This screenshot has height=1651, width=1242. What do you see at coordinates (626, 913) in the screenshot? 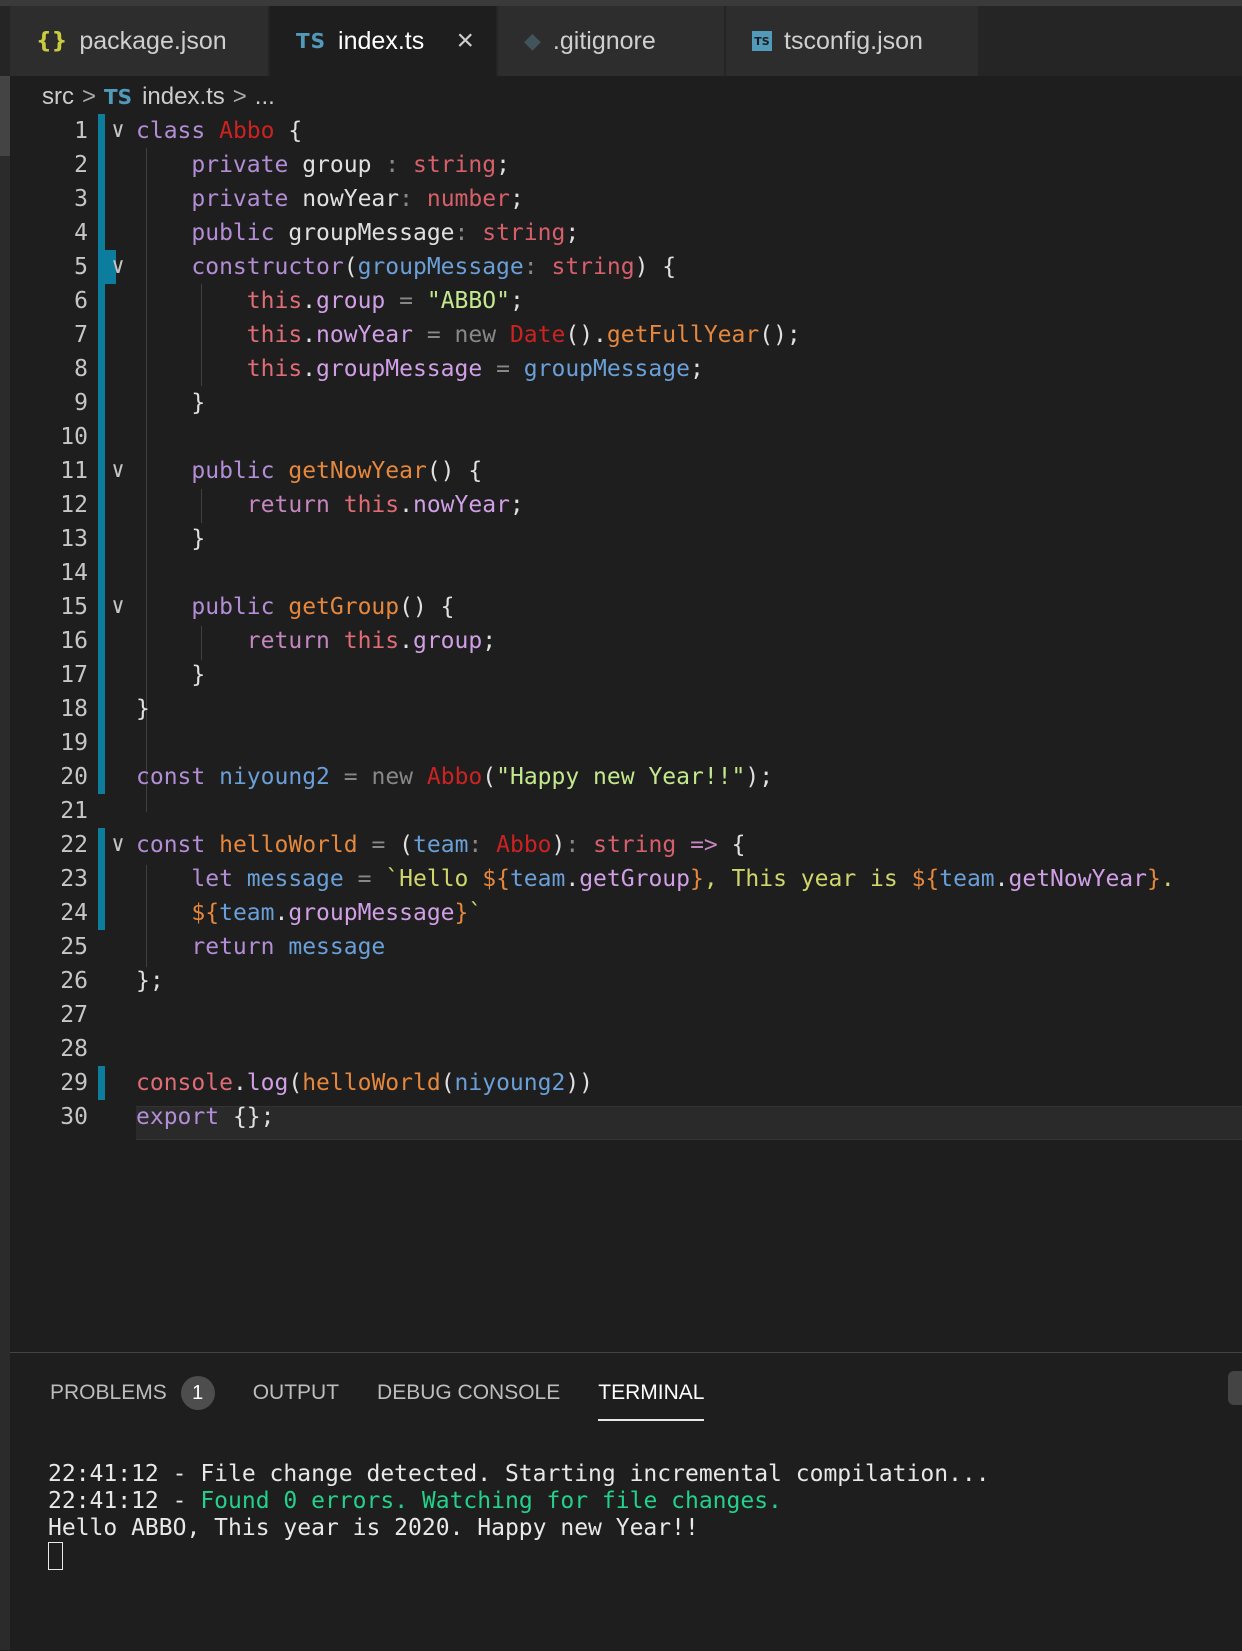
I see `code-line: 24 ${team.groupMessage}`` at bounding box center [626, 913].